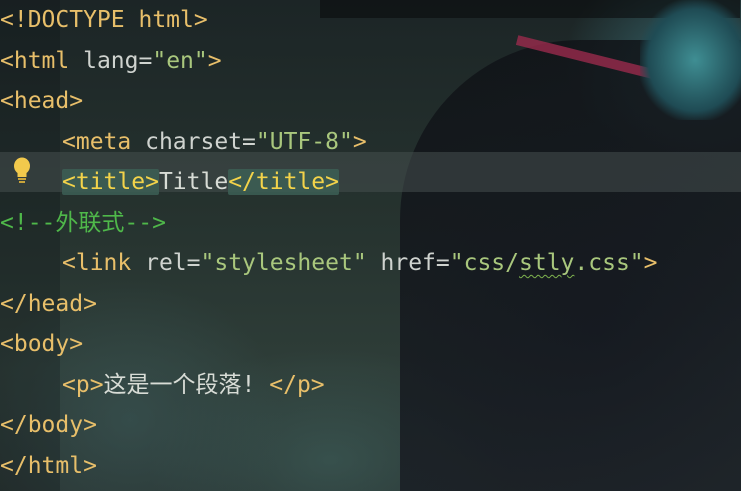 The height and width of the screenshot is (491, 741). Describe the element at coordinates (186, 384) in the screenshot. I see `p-text-token: 这是一个段落!` at that location.